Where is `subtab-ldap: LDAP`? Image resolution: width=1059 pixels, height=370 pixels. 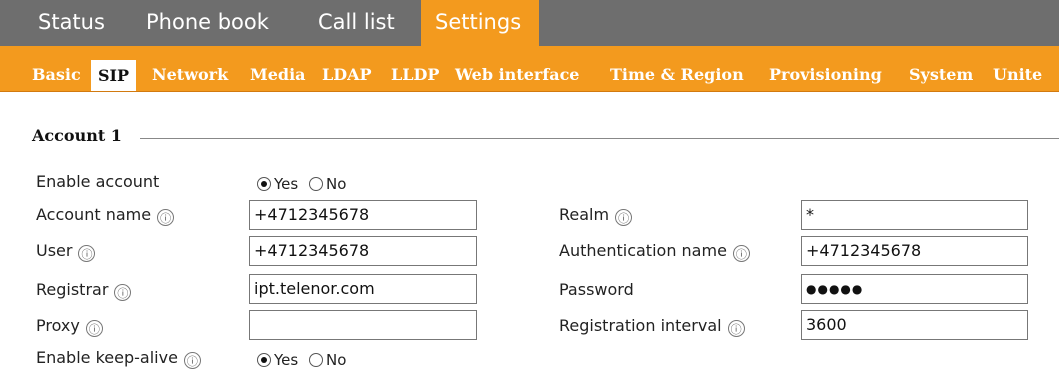 subtab-ldap: LDAP is located at coordinates (347, 75).